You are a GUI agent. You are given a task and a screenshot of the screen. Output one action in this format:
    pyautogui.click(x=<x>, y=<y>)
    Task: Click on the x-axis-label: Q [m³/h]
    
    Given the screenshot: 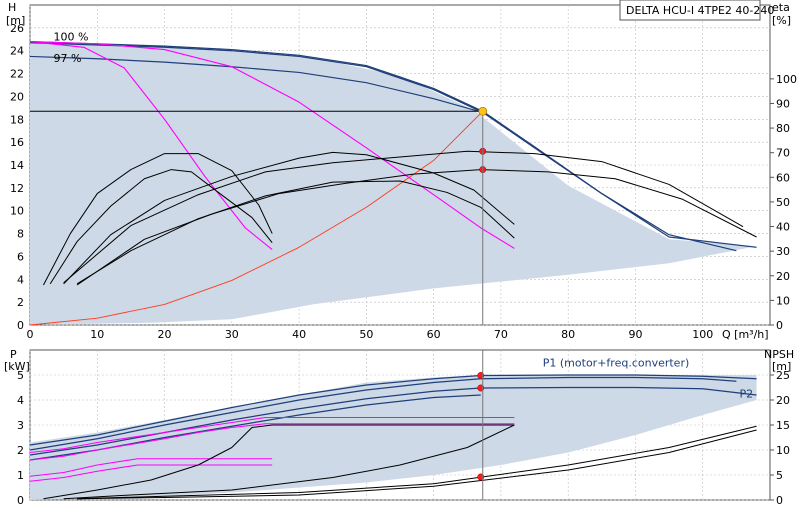 What is the action you would take?
    pyautogui.click(x=745, y=334)
    